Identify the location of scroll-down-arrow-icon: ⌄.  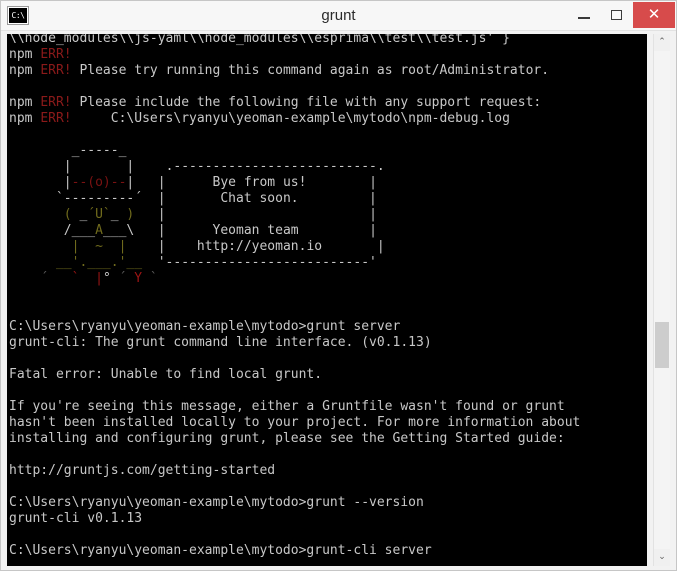
(662, 557).